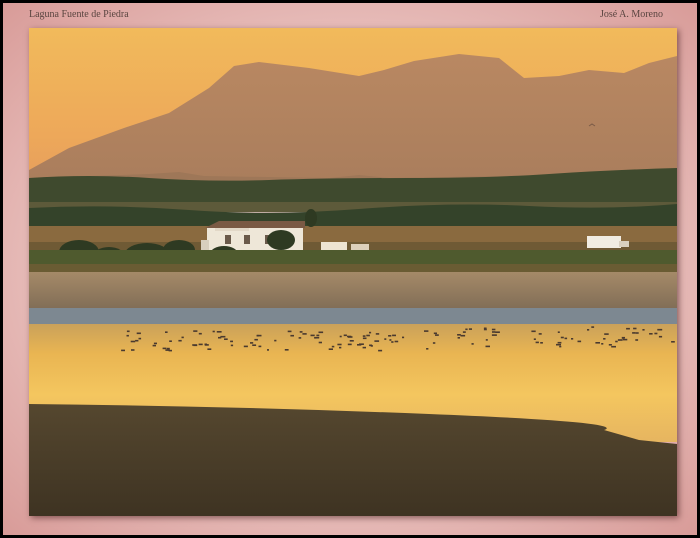 This screenshot has height=538, width=700. Describe the element at coordinates (631, 14) in the screenshot. I see `author-caption: José A. Moreno` at that location.